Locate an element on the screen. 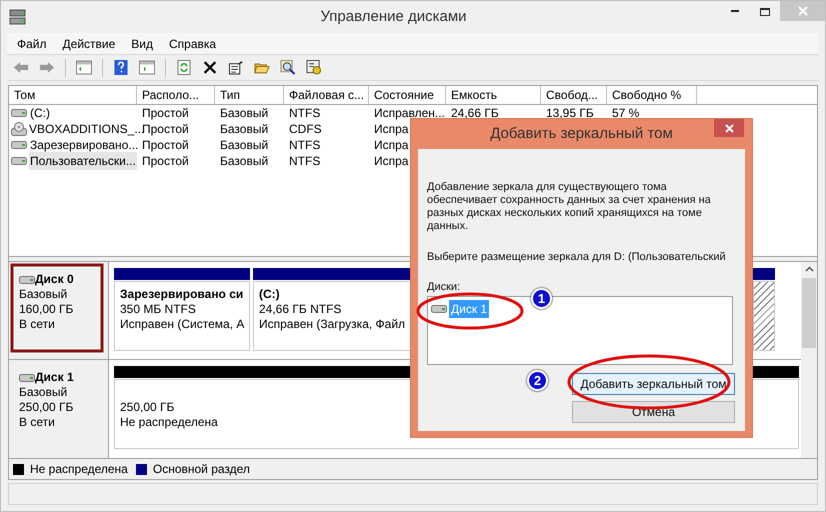 This screenshot has width=826, height=512. disk-management-icon is located at coordinates (18, 17).